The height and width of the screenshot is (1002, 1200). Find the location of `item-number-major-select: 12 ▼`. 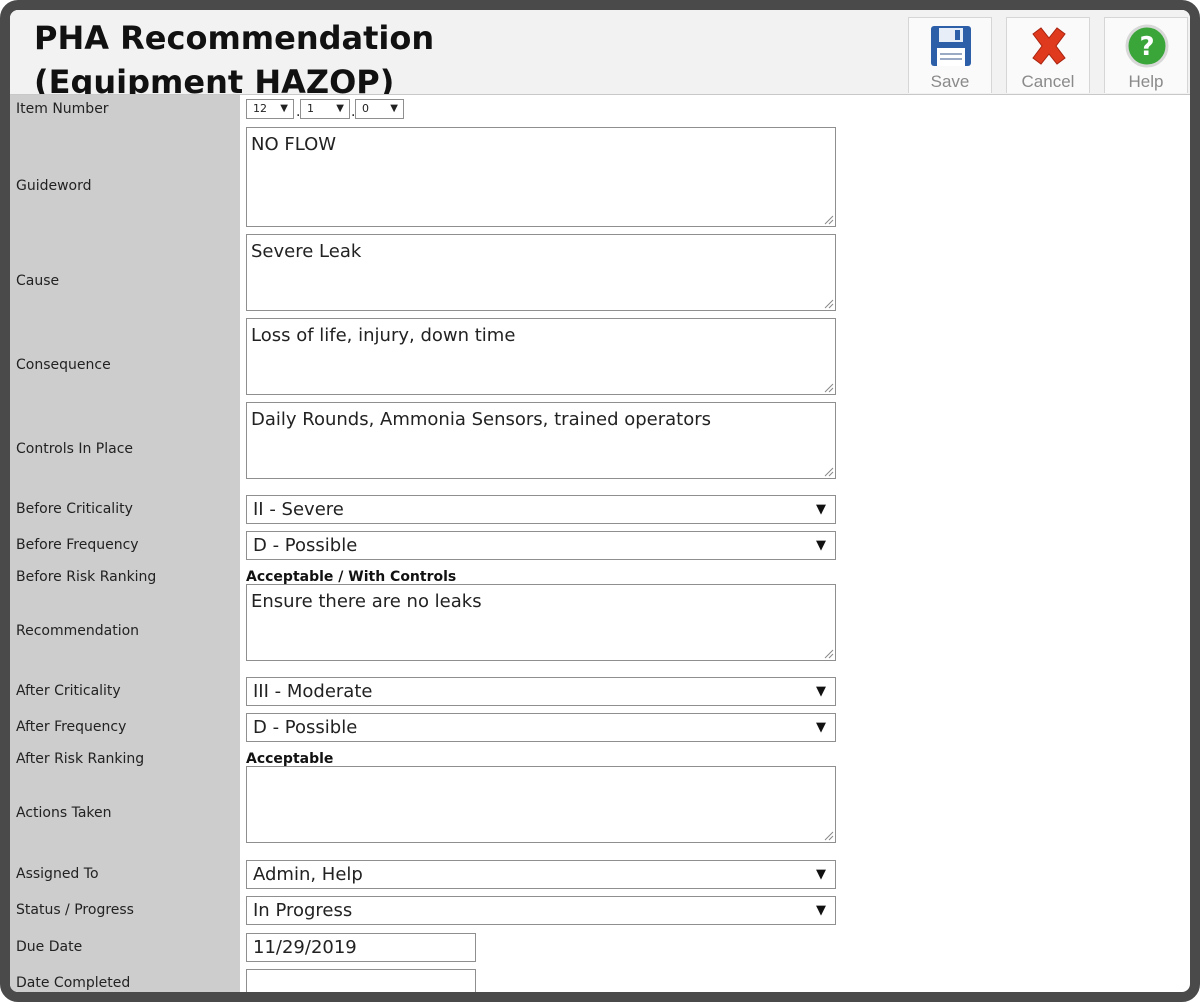

item-number-major-select: 12 ▼ is located at coordinates (270, 109).